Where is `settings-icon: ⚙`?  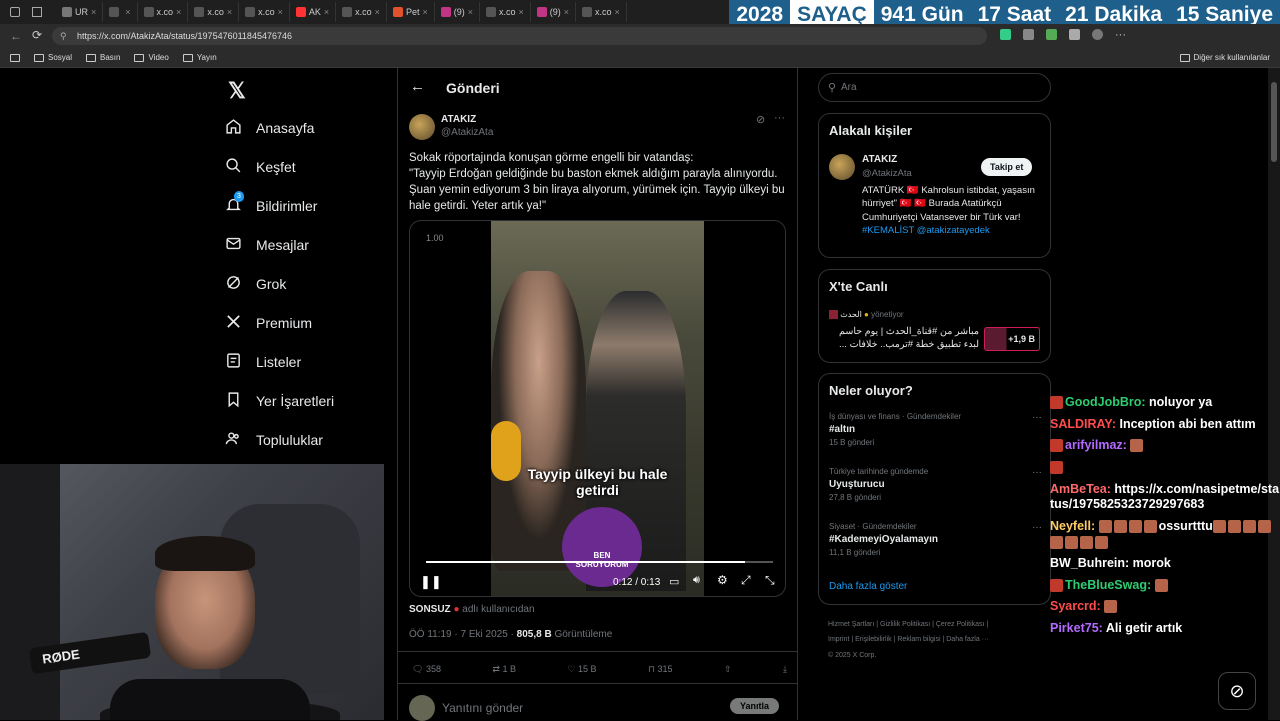
settings-icon: ⚙ is located at coordinates (722, 580).